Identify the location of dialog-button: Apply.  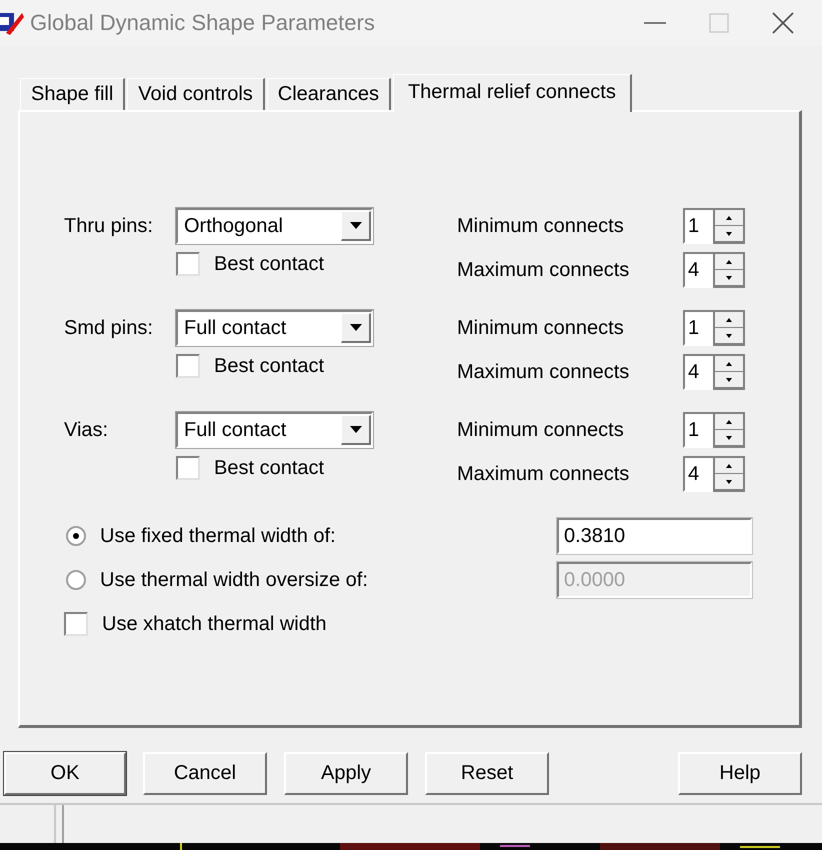
(346, 773).